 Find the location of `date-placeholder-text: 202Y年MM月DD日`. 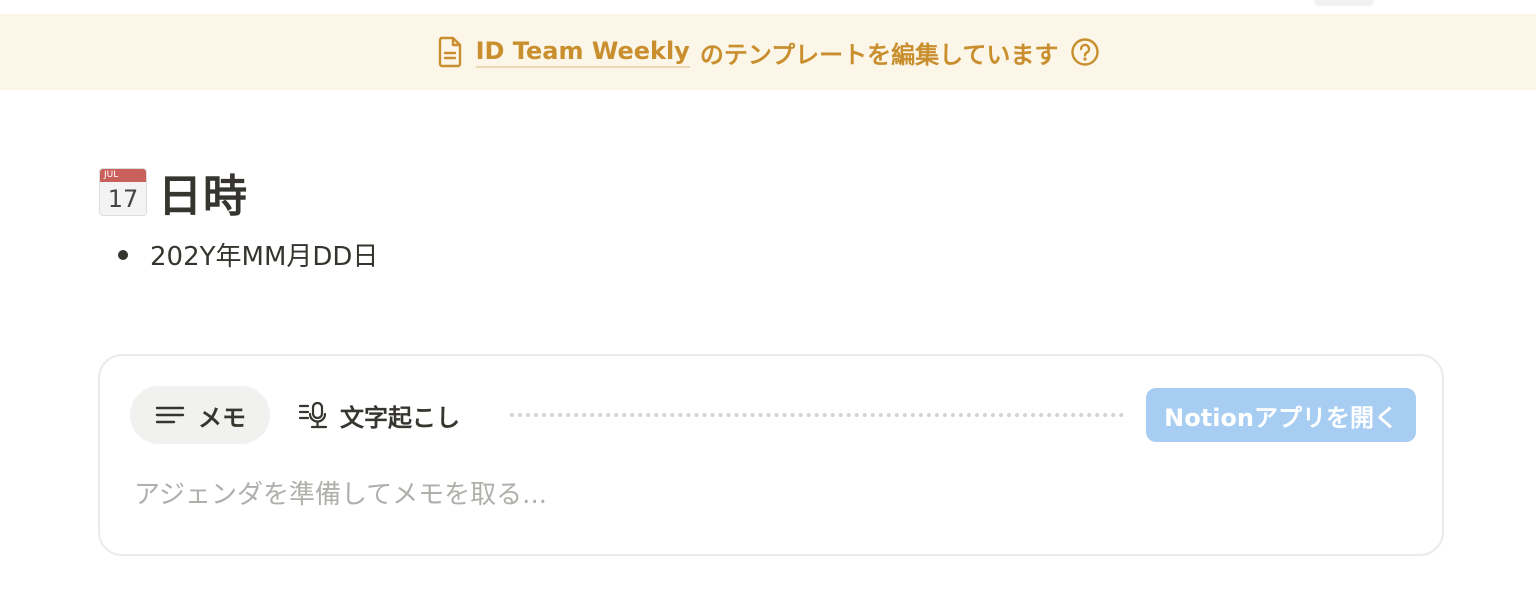

date-placeholder-text: 202Y年MM月DD日 is located at coordinates (264, 254).